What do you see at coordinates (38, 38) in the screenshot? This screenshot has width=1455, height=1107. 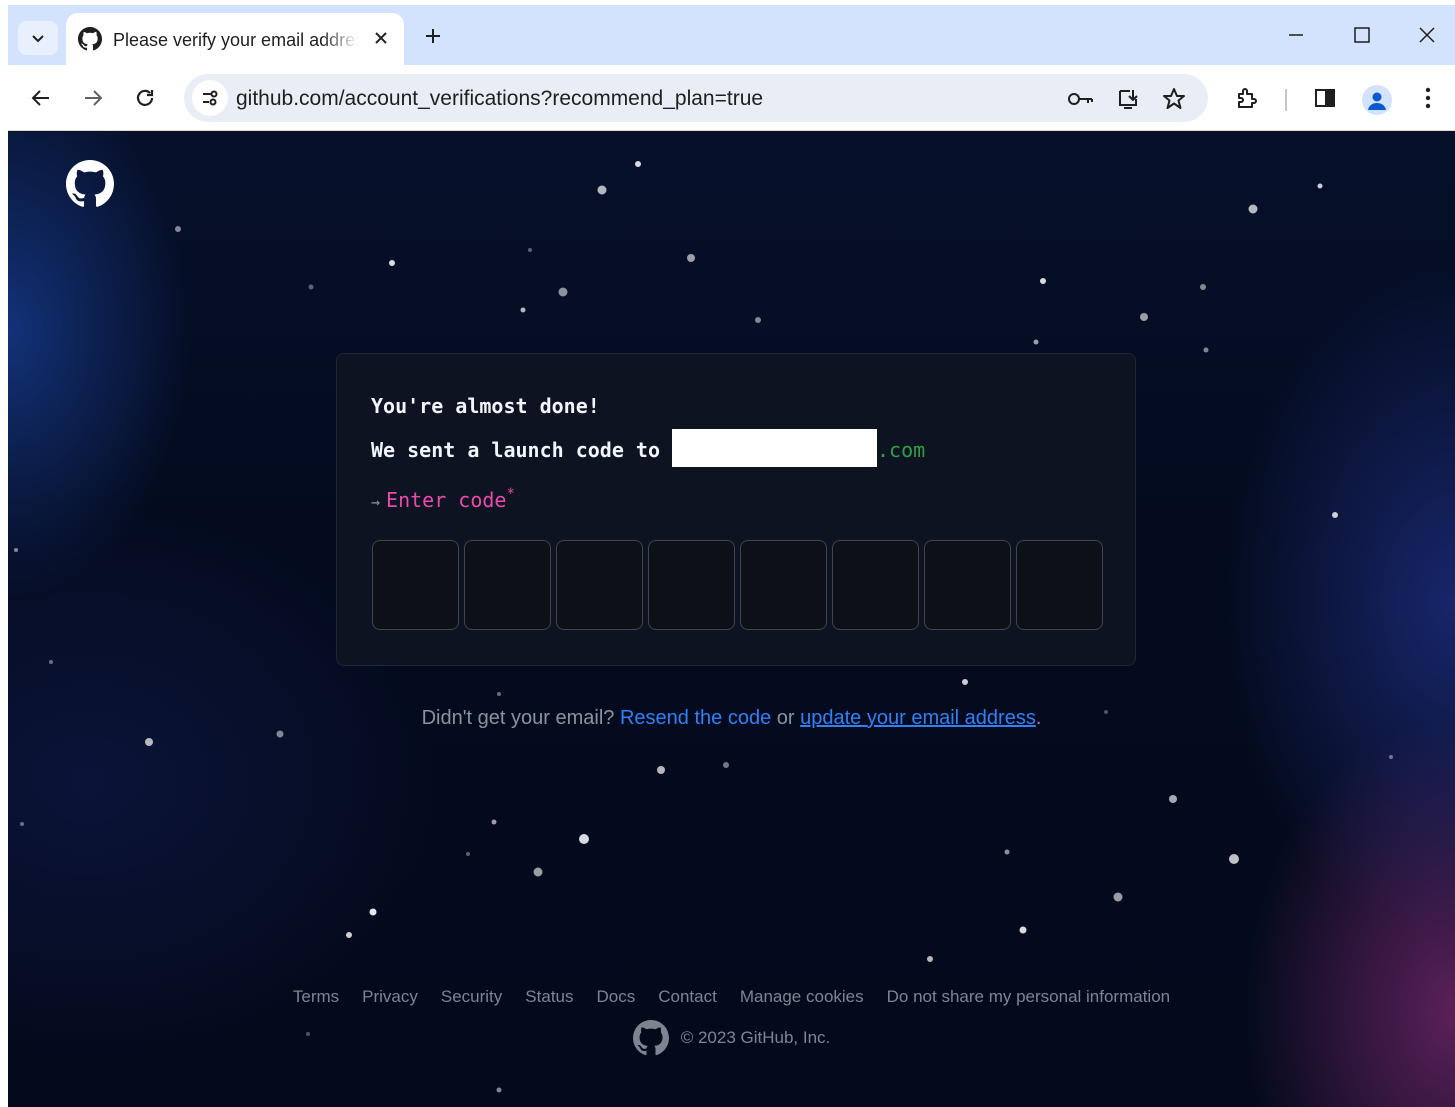 I see `tab-search-icon` at bounding box center [38, 38].